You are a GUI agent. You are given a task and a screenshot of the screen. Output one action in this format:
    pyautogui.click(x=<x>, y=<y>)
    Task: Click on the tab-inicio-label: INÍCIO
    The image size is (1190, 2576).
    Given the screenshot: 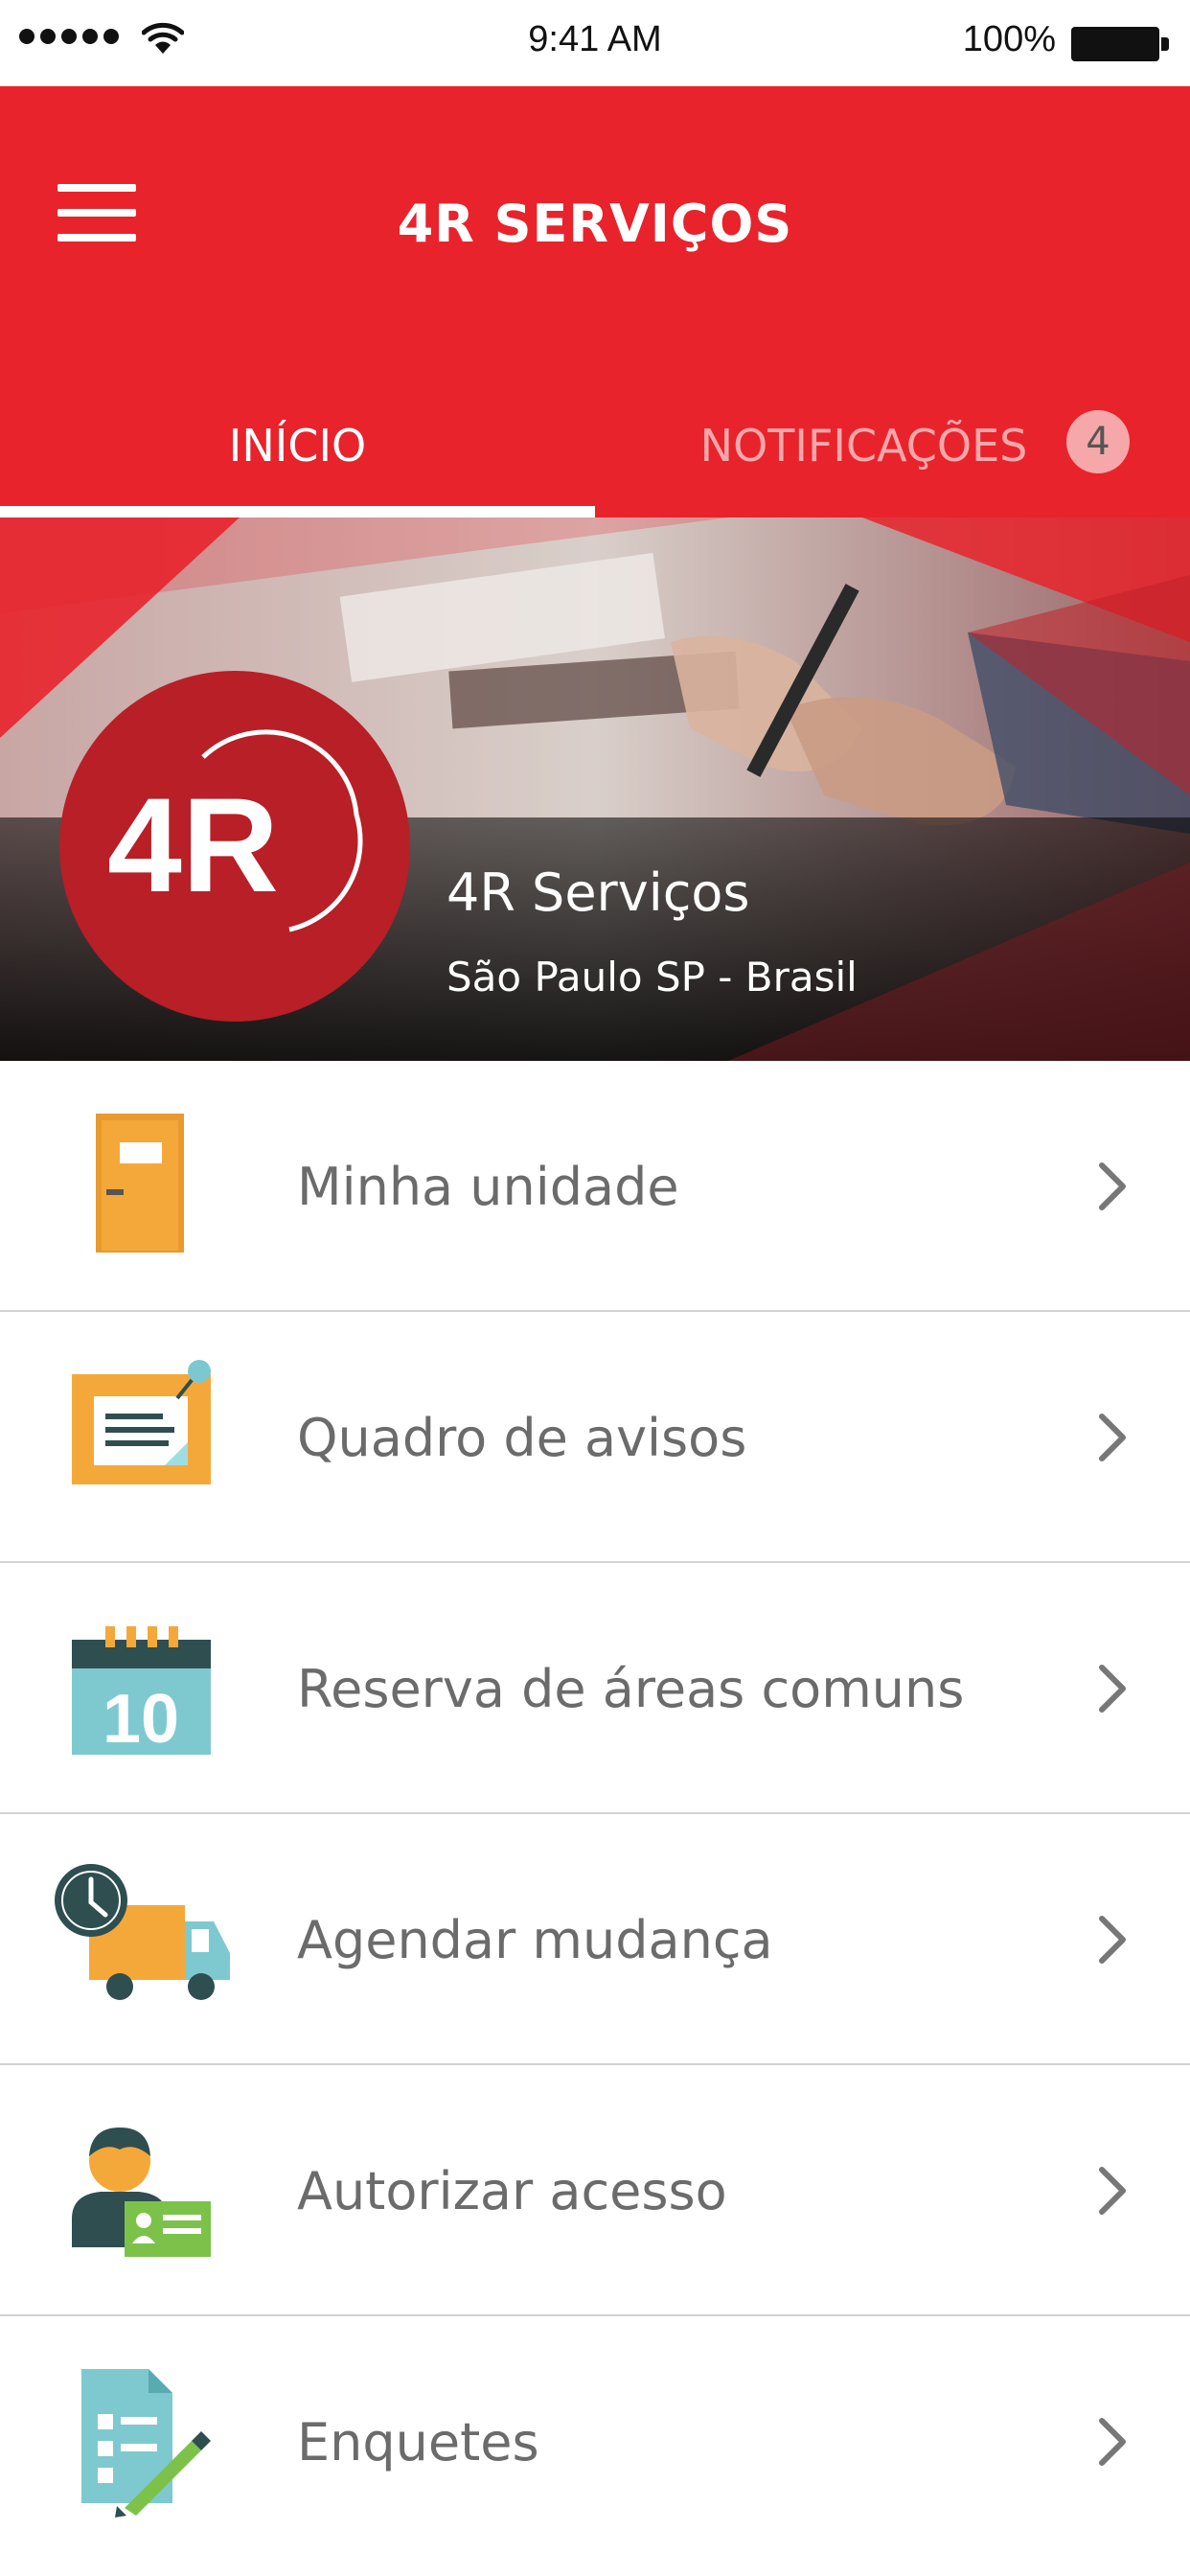 What is the action you would take?
    pyautogui.click(x=297, y=446)
    